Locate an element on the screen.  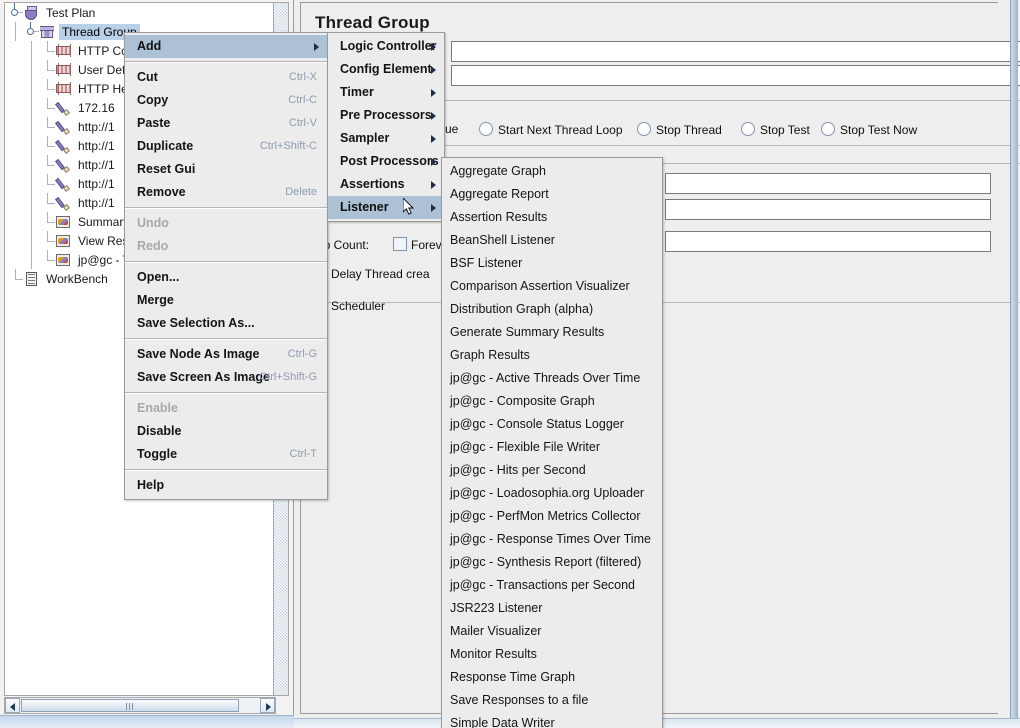
menu-item-bsf-listener: BSF Listener is located at coordinates (552, 263).